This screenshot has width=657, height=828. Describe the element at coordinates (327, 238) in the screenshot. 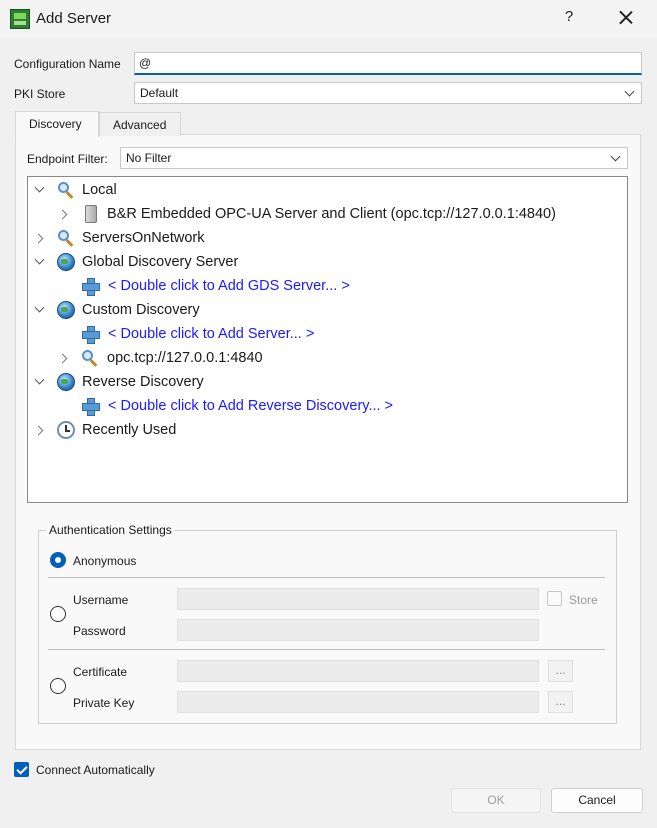

I see `tree-item-servers-on-network: ServersOnNetwork` at that location.